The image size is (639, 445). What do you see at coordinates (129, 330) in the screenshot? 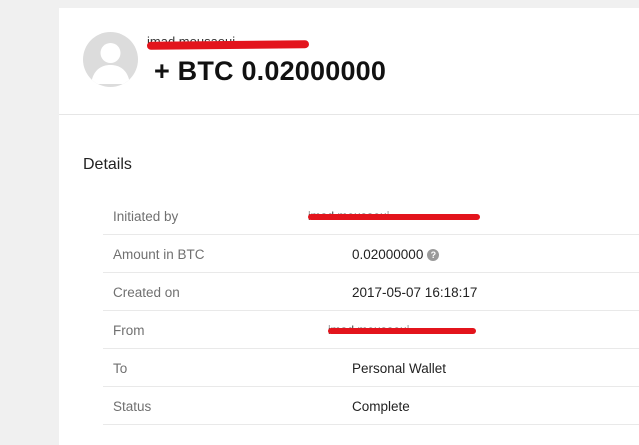
I see `detail-label: From` at bounding box center [129, 330].